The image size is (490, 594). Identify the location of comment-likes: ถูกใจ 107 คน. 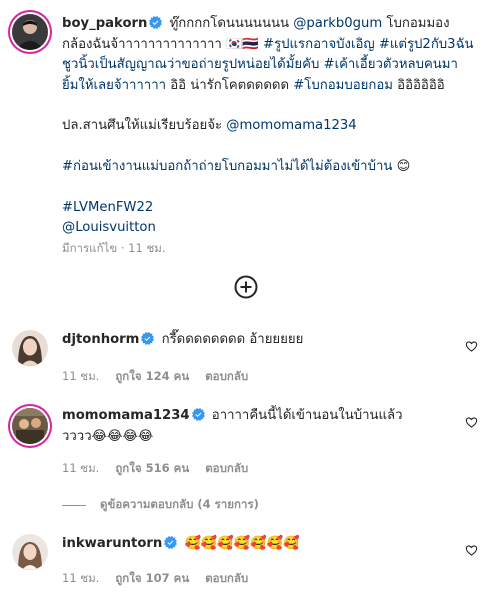
(152, 579).